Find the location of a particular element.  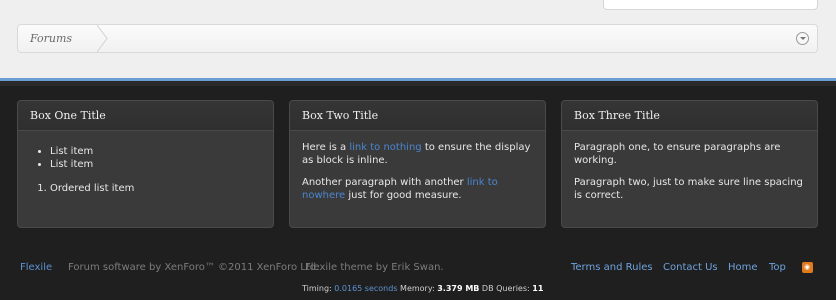

queries-label: DB Queries: is located at coordinates (506, 288).